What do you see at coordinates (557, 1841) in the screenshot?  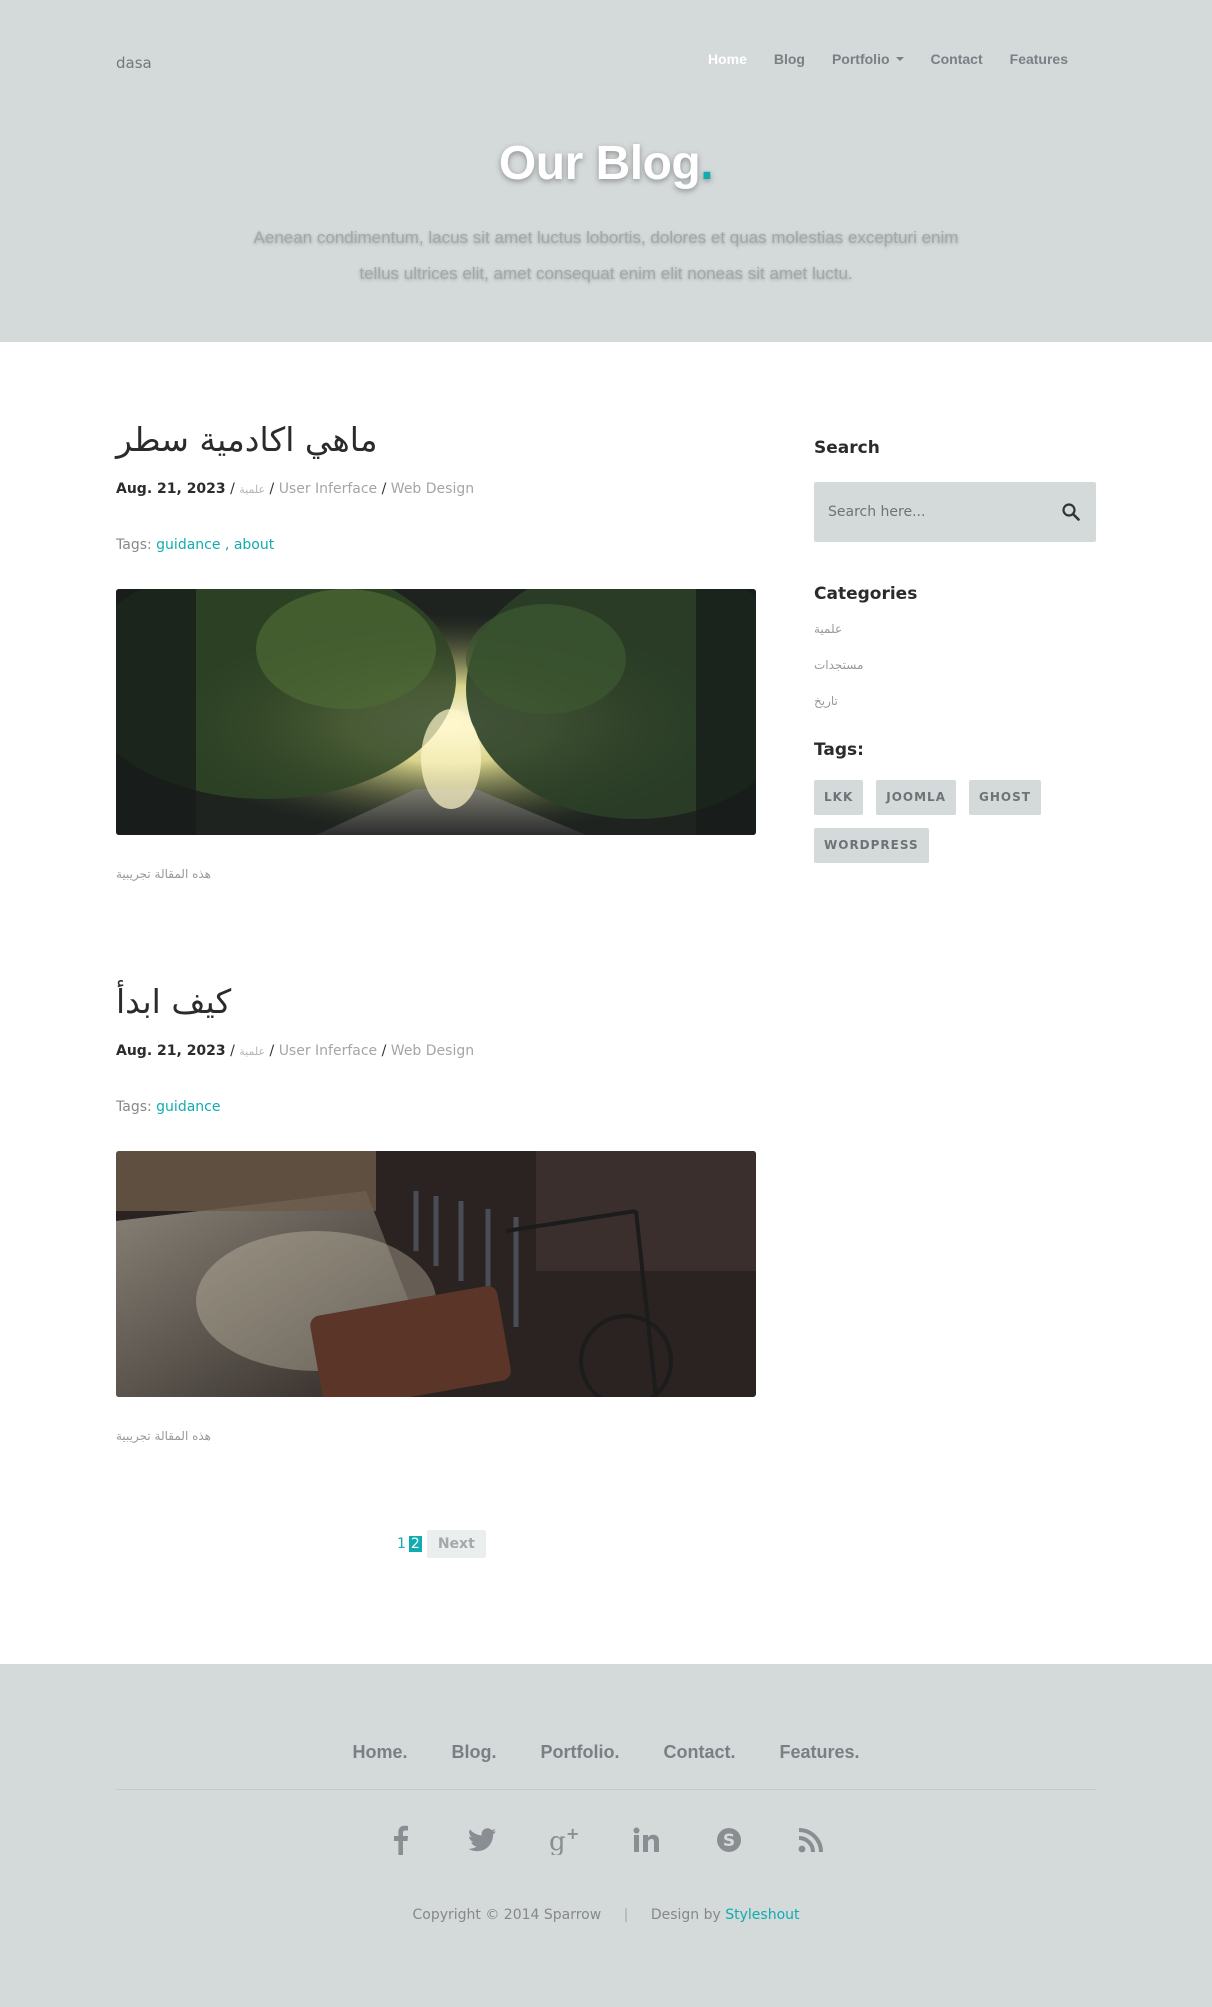 I see `svg-text: g` at bounding box center [557, 1841].